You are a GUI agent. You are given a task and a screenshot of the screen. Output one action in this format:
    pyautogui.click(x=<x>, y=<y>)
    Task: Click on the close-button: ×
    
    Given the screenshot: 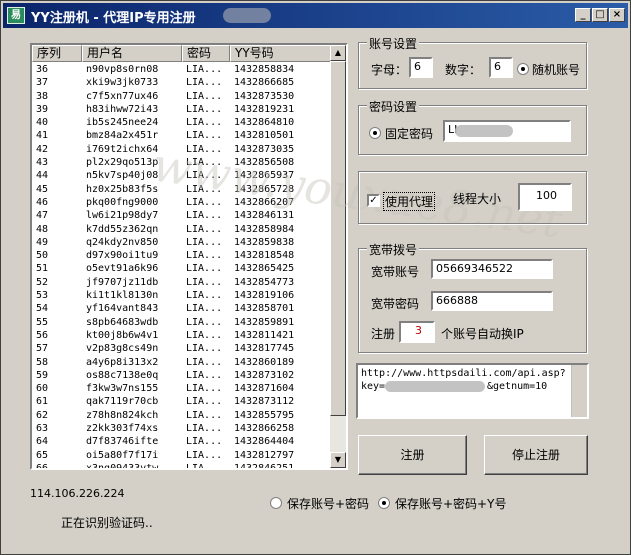 What is the action you would take?
    pyautogui.click(x=617, y=15)
    